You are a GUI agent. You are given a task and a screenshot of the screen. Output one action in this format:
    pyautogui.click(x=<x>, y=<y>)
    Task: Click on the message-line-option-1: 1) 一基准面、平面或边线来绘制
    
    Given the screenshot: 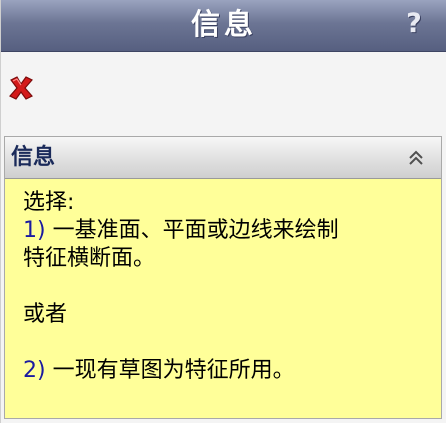 What is the action you would take?
    pyautogui.click(x=227, y=231)
    